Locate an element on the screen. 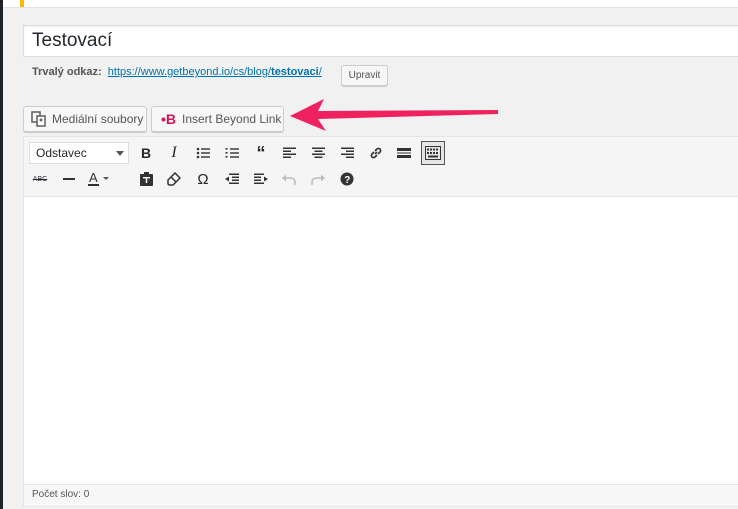 This screenshot has height=509, width=738. horizontal-line-icon is located at coordinates (69, 179).